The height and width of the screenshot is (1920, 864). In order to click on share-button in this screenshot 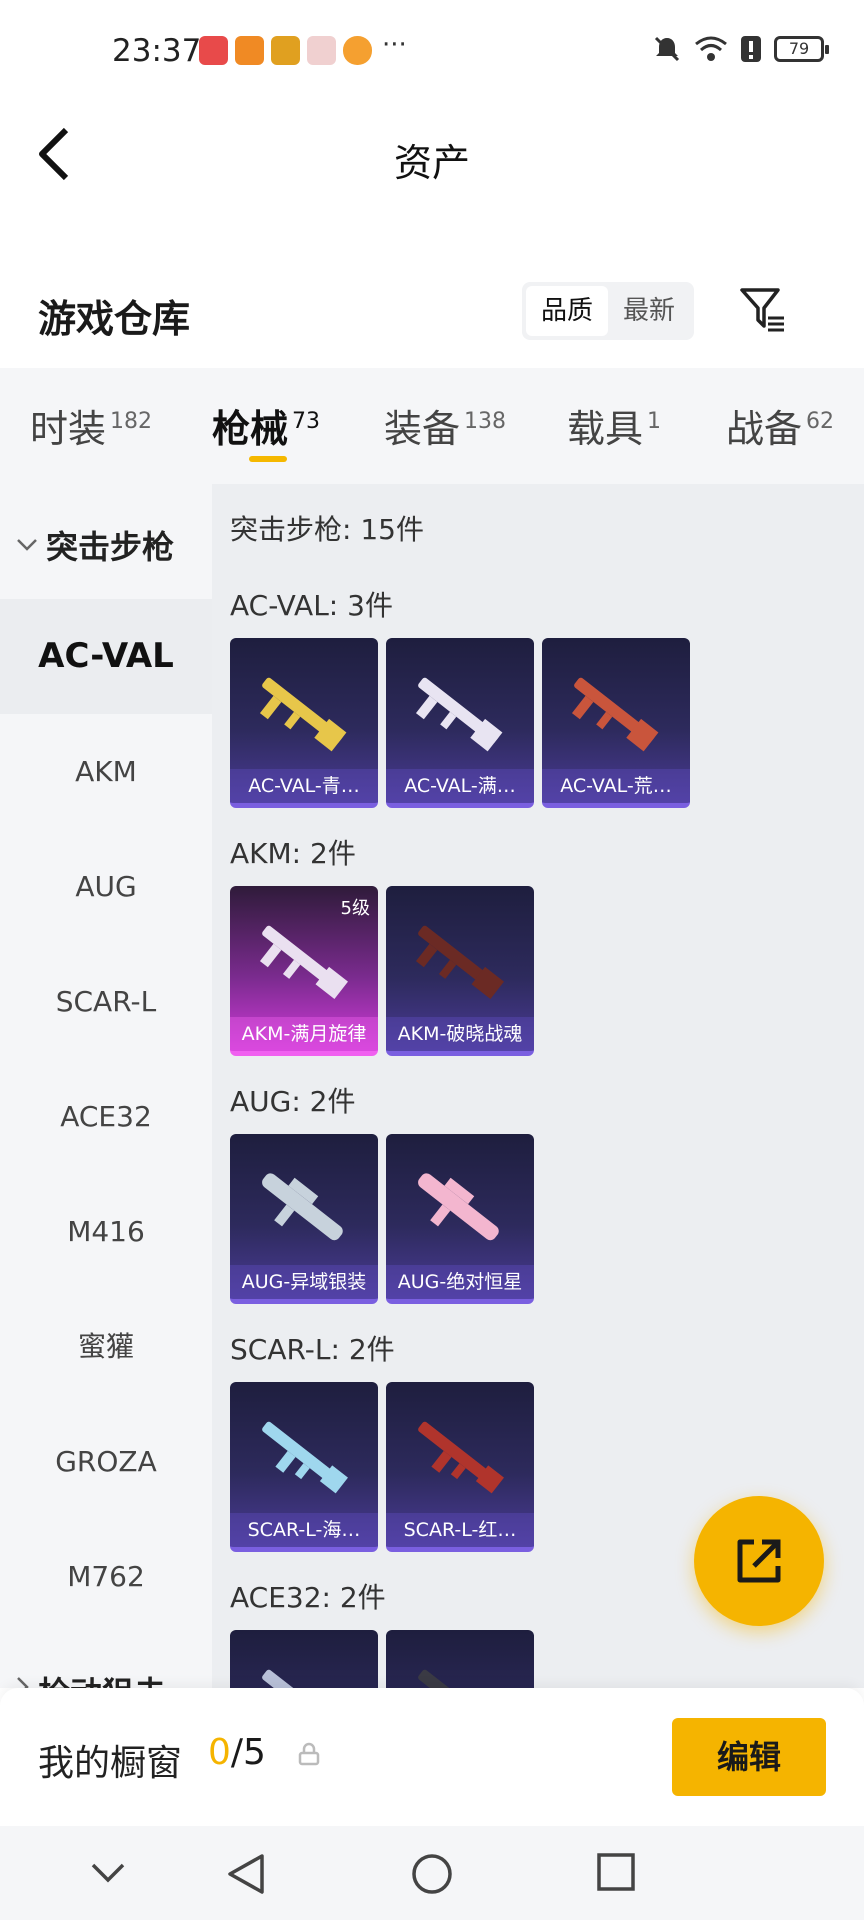, I will do `click(759, 1561)`.